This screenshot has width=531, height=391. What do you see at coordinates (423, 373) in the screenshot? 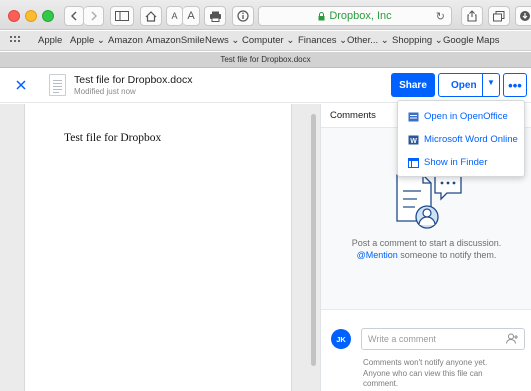
I see `notice-line2: Anyone who can view this file can` at bounding box center [423, 373].